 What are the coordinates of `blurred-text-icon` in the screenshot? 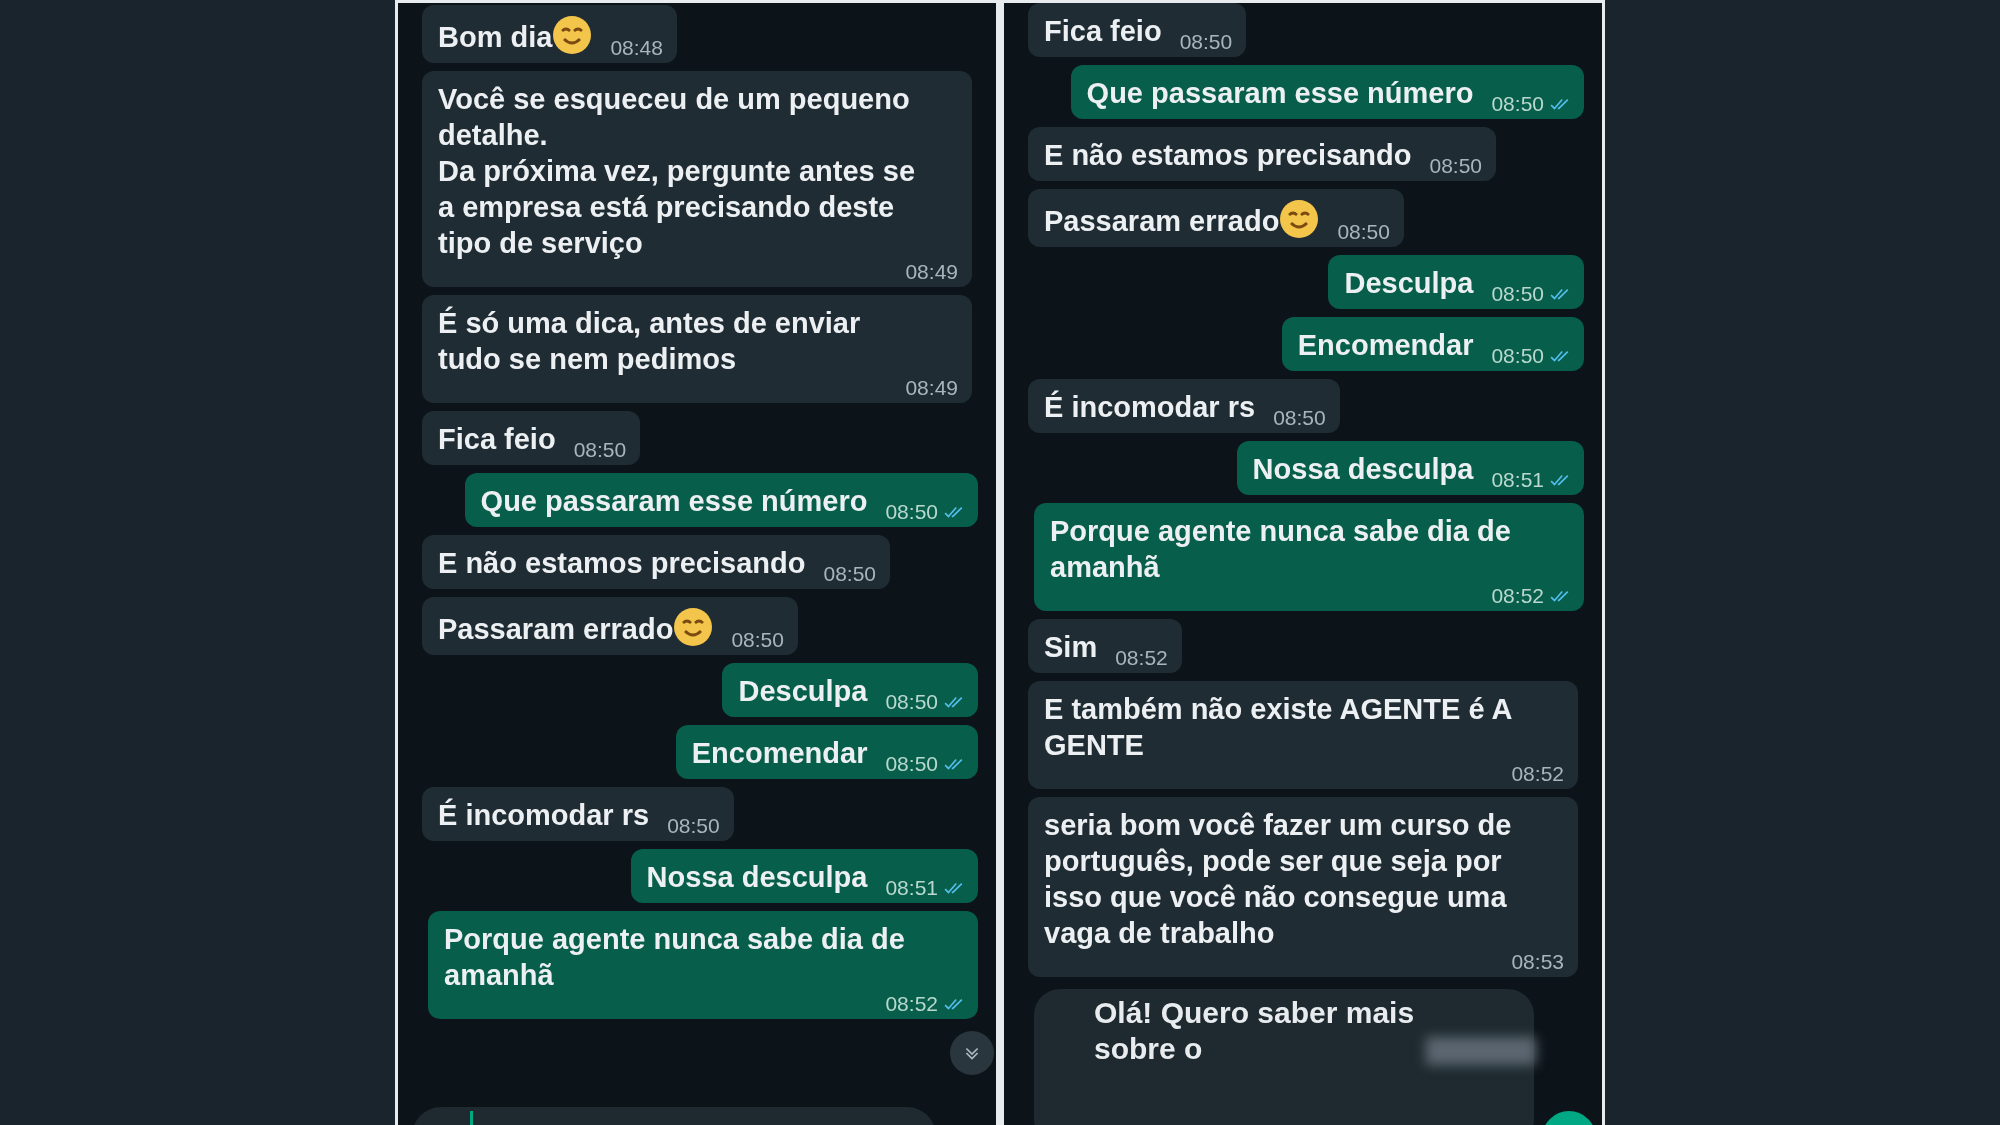 It's located at (1481, 1051).